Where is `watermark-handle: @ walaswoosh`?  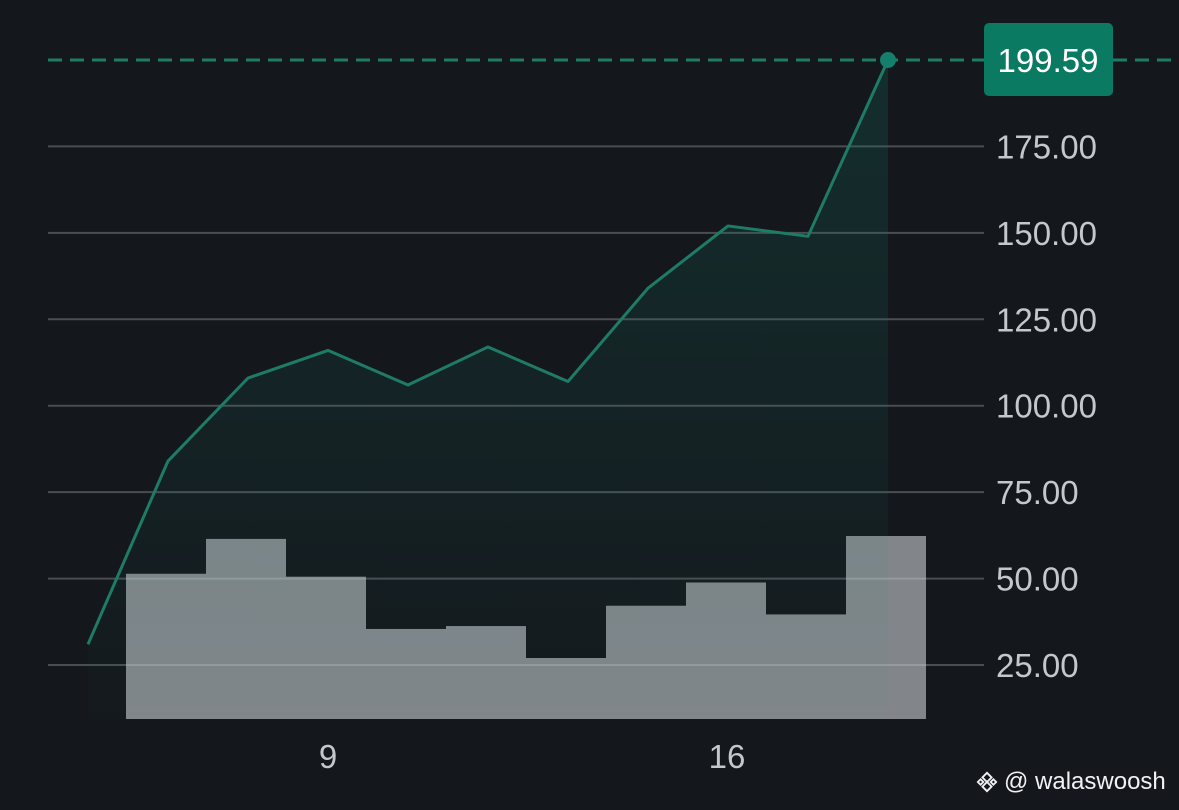
watermark-handle: @ walaswoosh is located at coordinates (1085, 781).